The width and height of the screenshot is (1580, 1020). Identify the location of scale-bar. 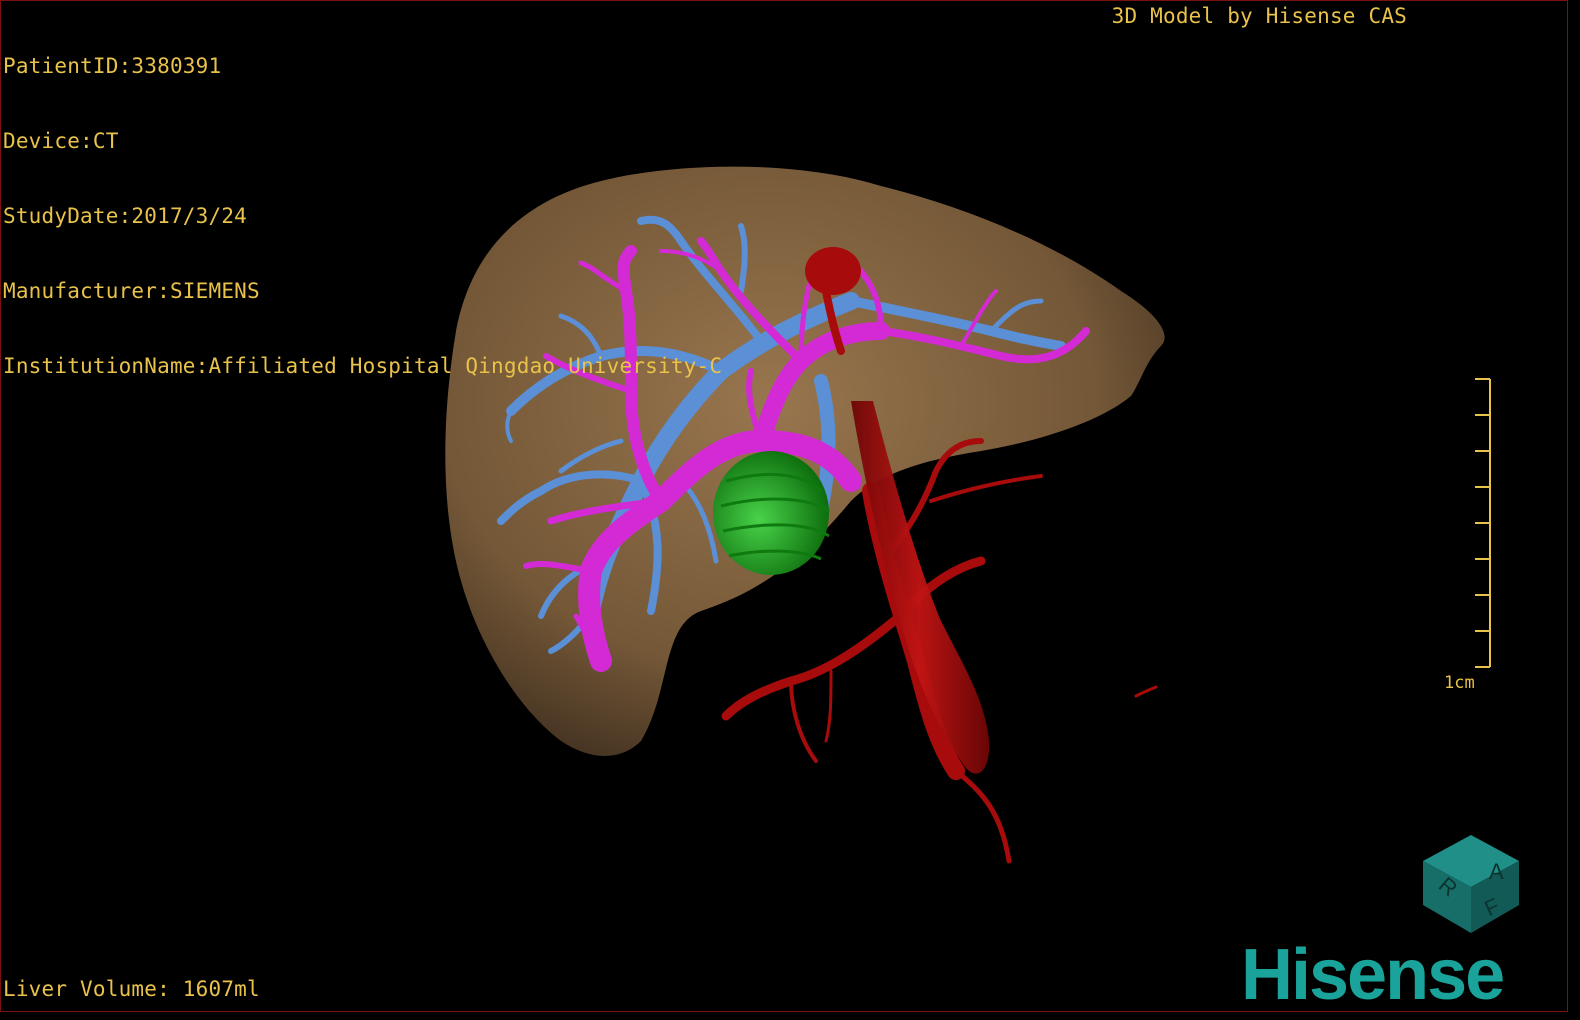
(1483, 523).